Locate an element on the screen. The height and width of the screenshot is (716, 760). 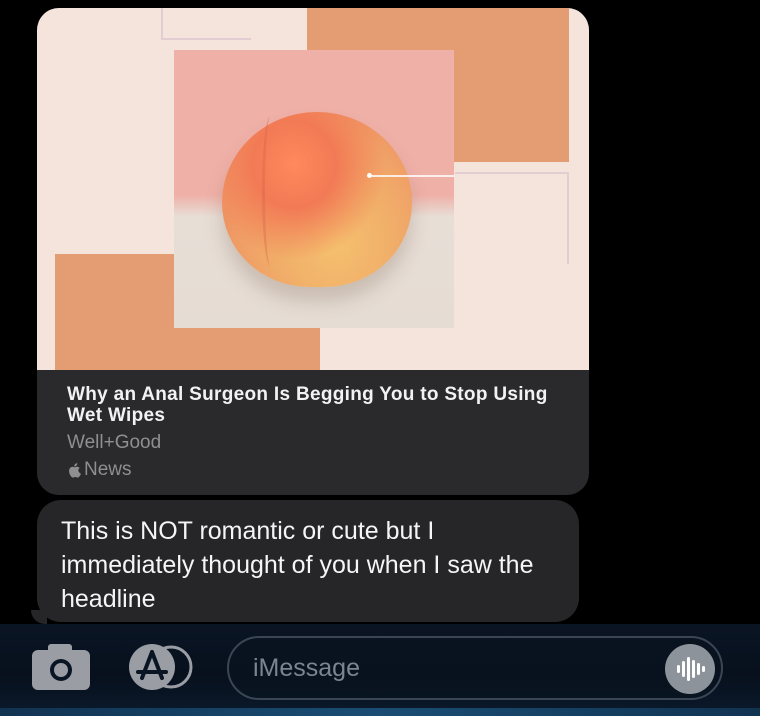
link-preview-app-name: News is located at coordinates (108, 469).